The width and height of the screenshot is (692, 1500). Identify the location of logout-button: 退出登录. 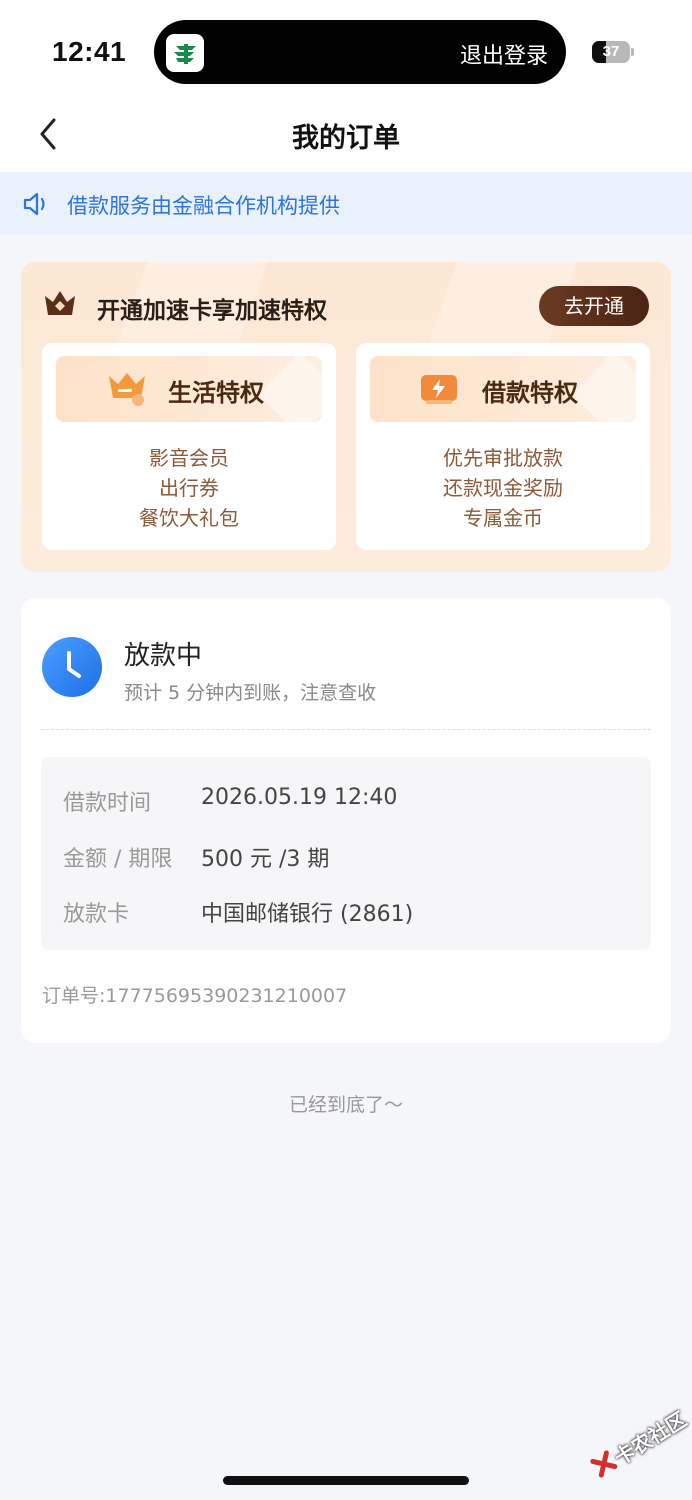
(504, 54).